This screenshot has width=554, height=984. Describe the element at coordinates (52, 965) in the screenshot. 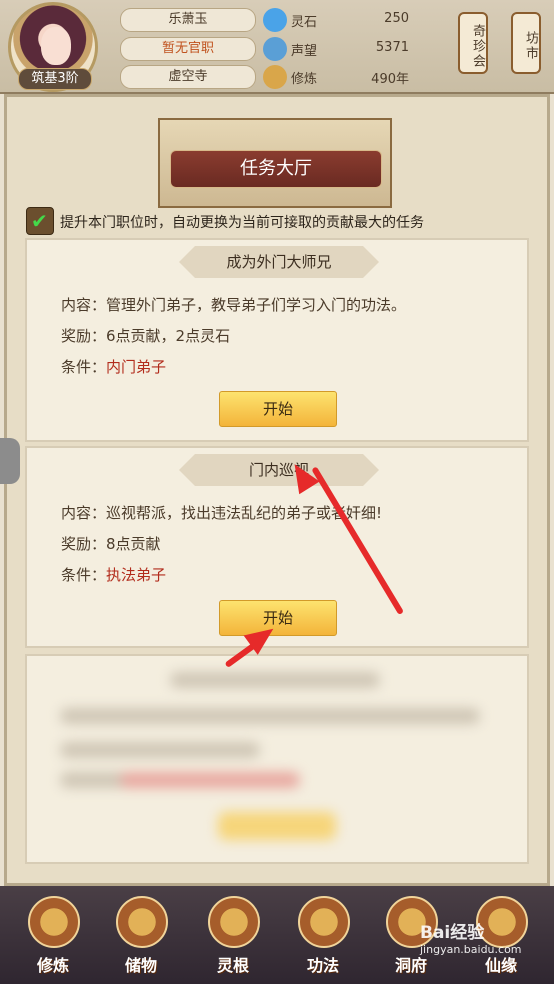

I see `nav-label: 修炼` at that location.